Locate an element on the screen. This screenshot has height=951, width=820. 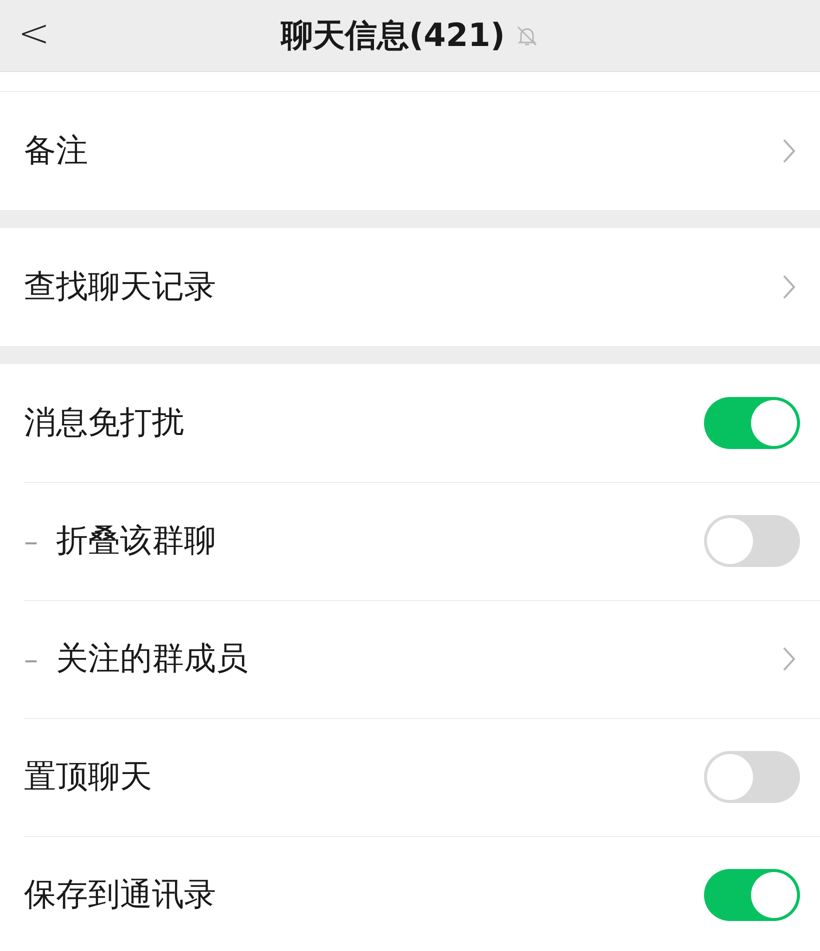
item-label: 折叠该群聊 is located at coordinates (136, 540).